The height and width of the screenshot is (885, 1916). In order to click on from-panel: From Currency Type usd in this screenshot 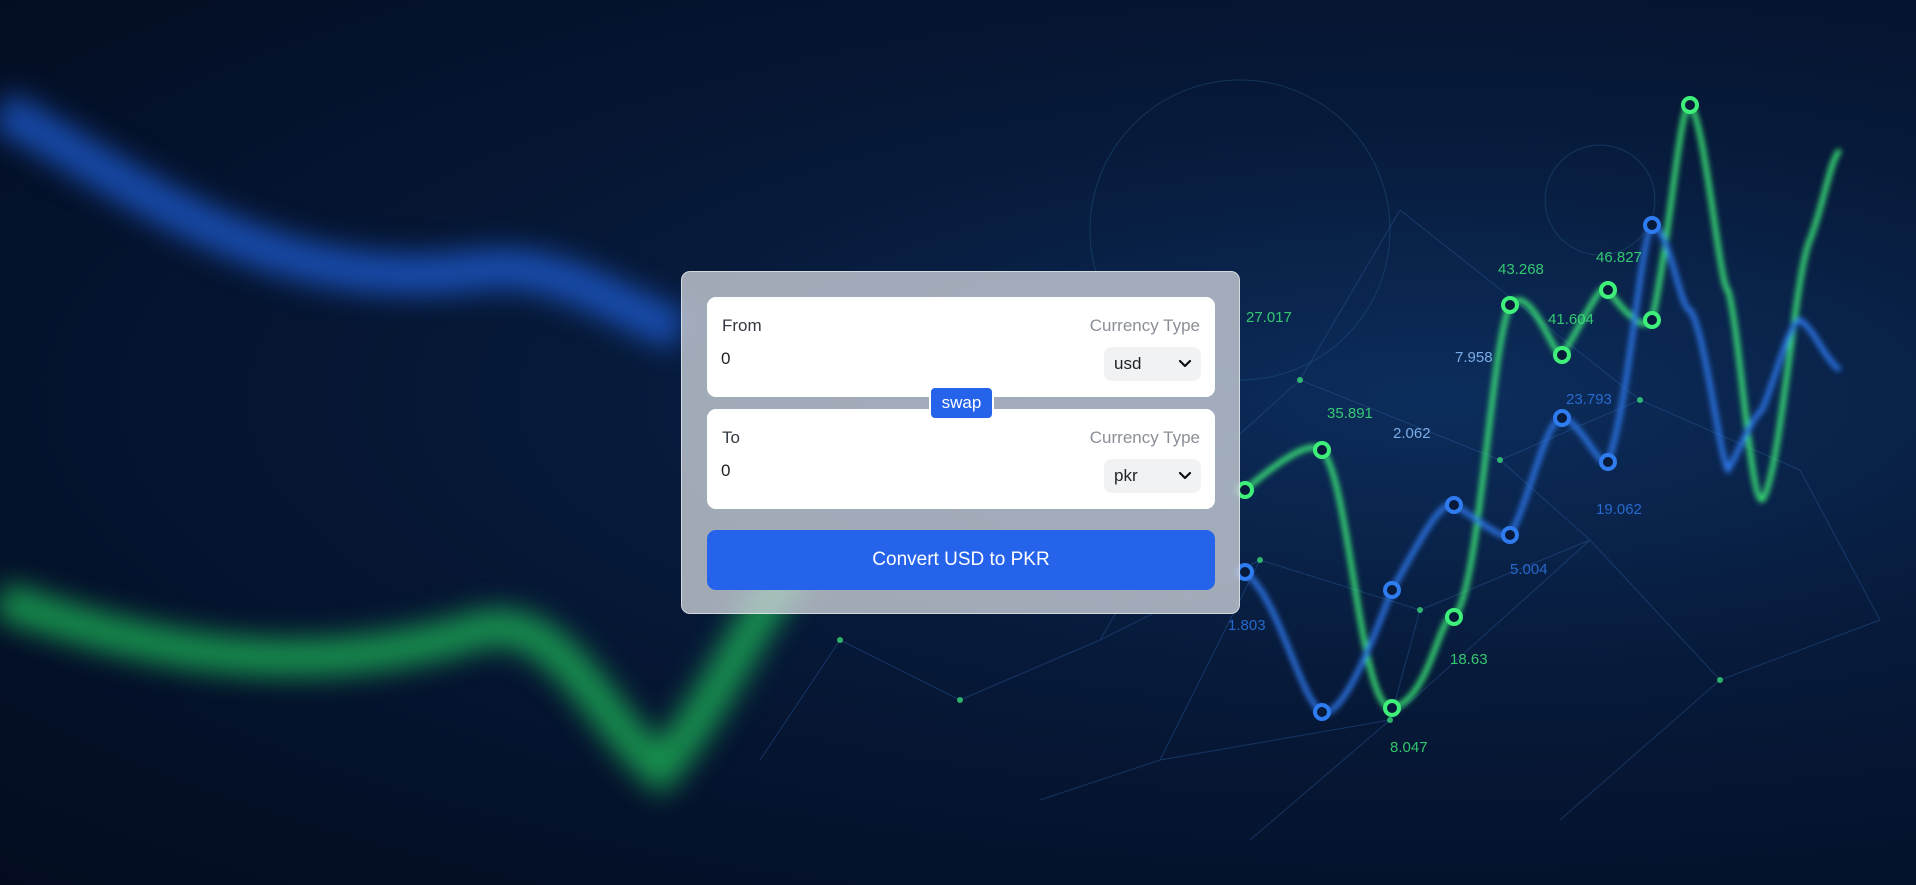, I will do `click(961, 347)`.